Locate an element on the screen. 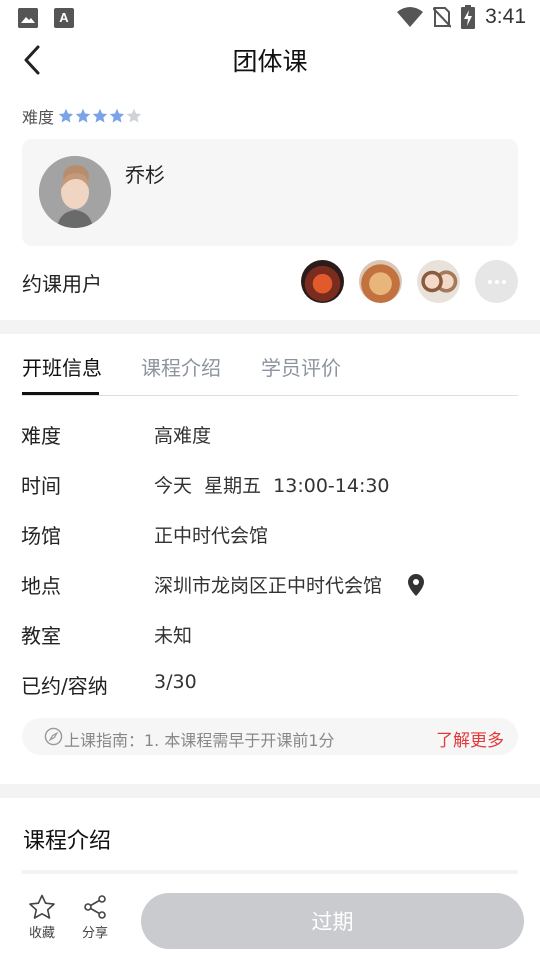  coach-avatar is located at coordinates (75, 192).